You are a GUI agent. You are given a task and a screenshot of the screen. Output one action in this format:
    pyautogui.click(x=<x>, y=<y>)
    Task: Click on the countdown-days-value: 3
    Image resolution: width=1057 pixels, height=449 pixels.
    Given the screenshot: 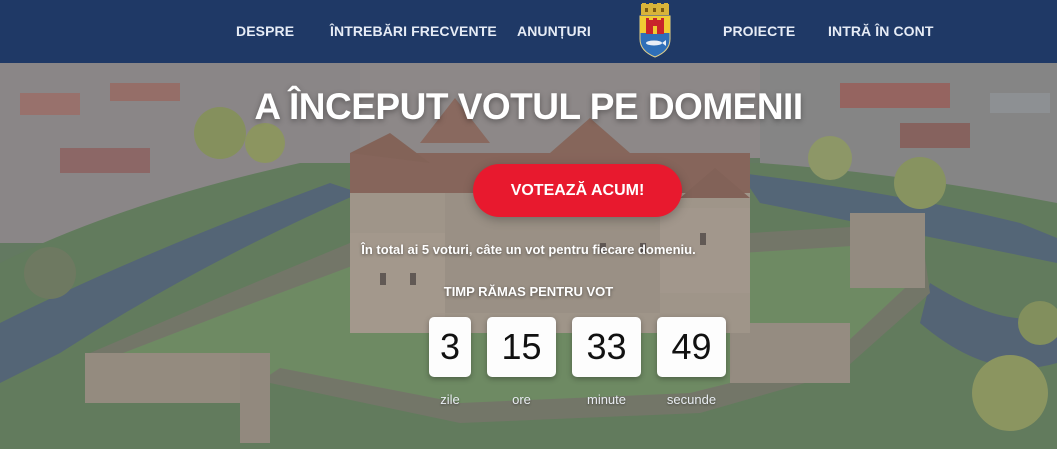 What is the action you would take?
    pyautogui.click(x=450, y=347)
    